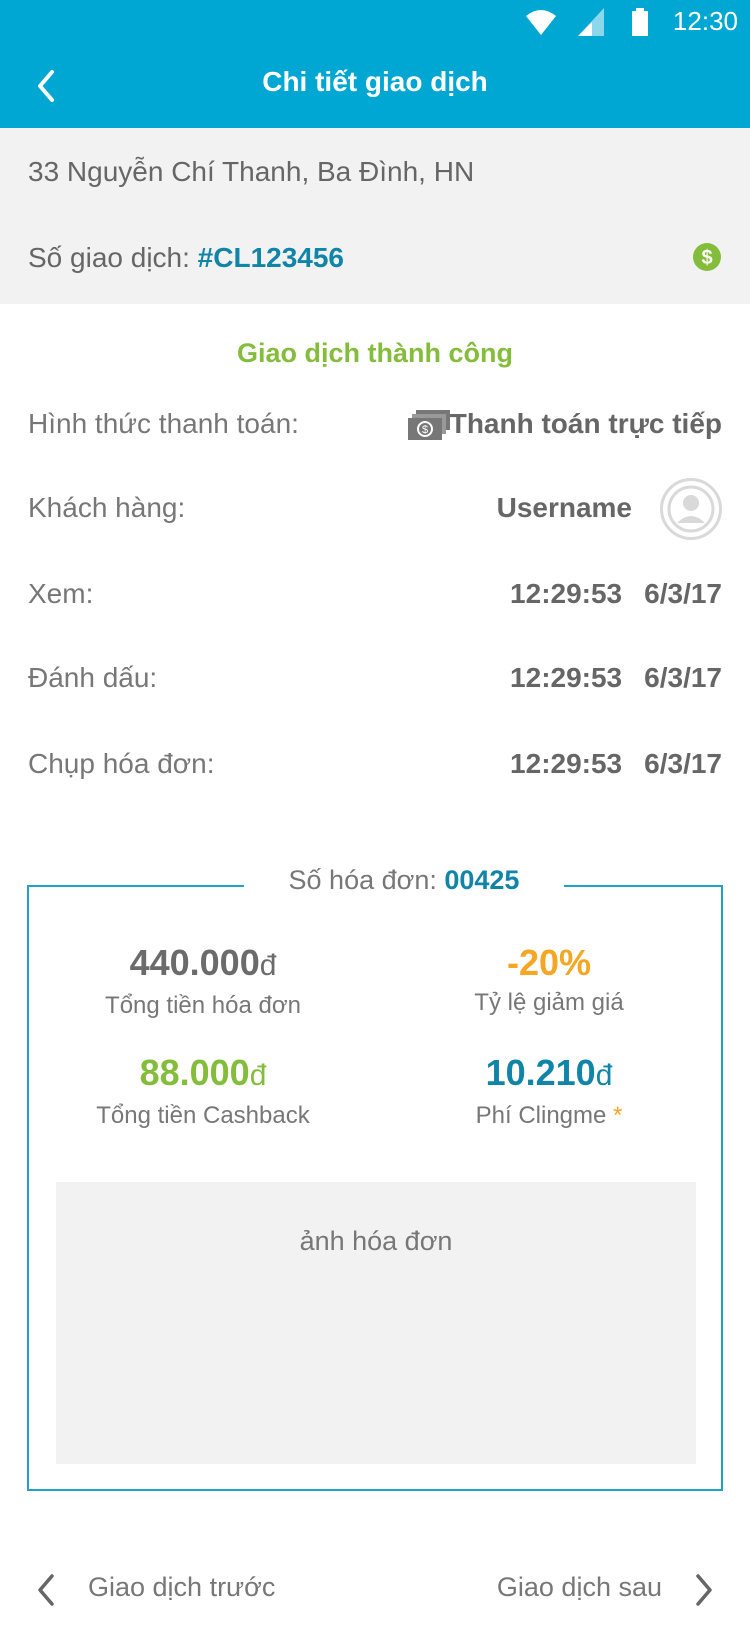 This screenshot has height=1631, width=750. Describe the element at coordinates (203, 1115) in the screenshot. I see `cashback-caption: Tổng tiền Cashback` at that location.